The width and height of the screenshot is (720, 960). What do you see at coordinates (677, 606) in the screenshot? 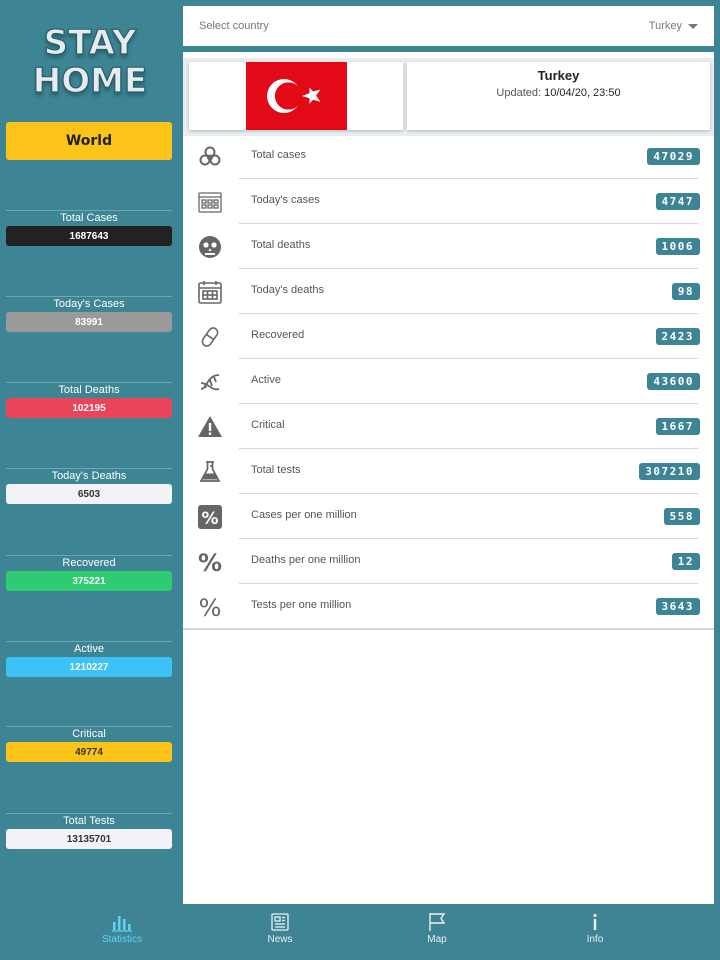
I see `stat-row-value: 3643` at bounding box center [677, 606].